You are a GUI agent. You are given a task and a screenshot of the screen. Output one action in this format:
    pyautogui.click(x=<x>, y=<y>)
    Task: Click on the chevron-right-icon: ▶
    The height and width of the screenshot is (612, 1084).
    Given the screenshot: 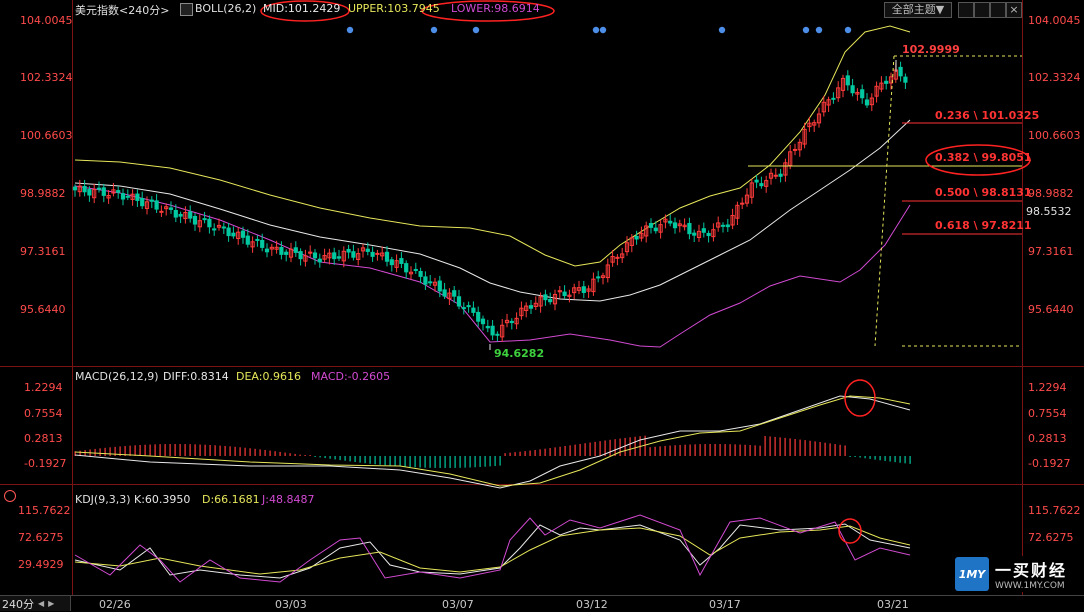 What is the action you would take?
    pyautogui.click(x=51, y=603)
    